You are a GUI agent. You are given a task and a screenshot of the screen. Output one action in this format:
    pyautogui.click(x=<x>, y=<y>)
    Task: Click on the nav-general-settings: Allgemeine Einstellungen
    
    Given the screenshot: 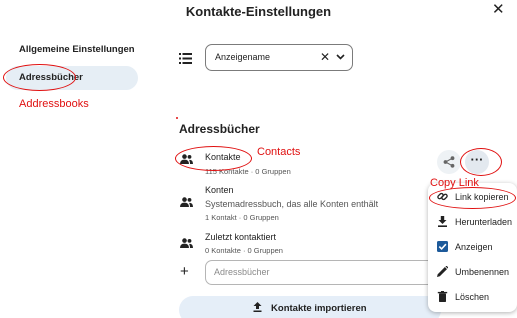 What is the action you would take?
    pyautogui.click(x=72, y=50)
    